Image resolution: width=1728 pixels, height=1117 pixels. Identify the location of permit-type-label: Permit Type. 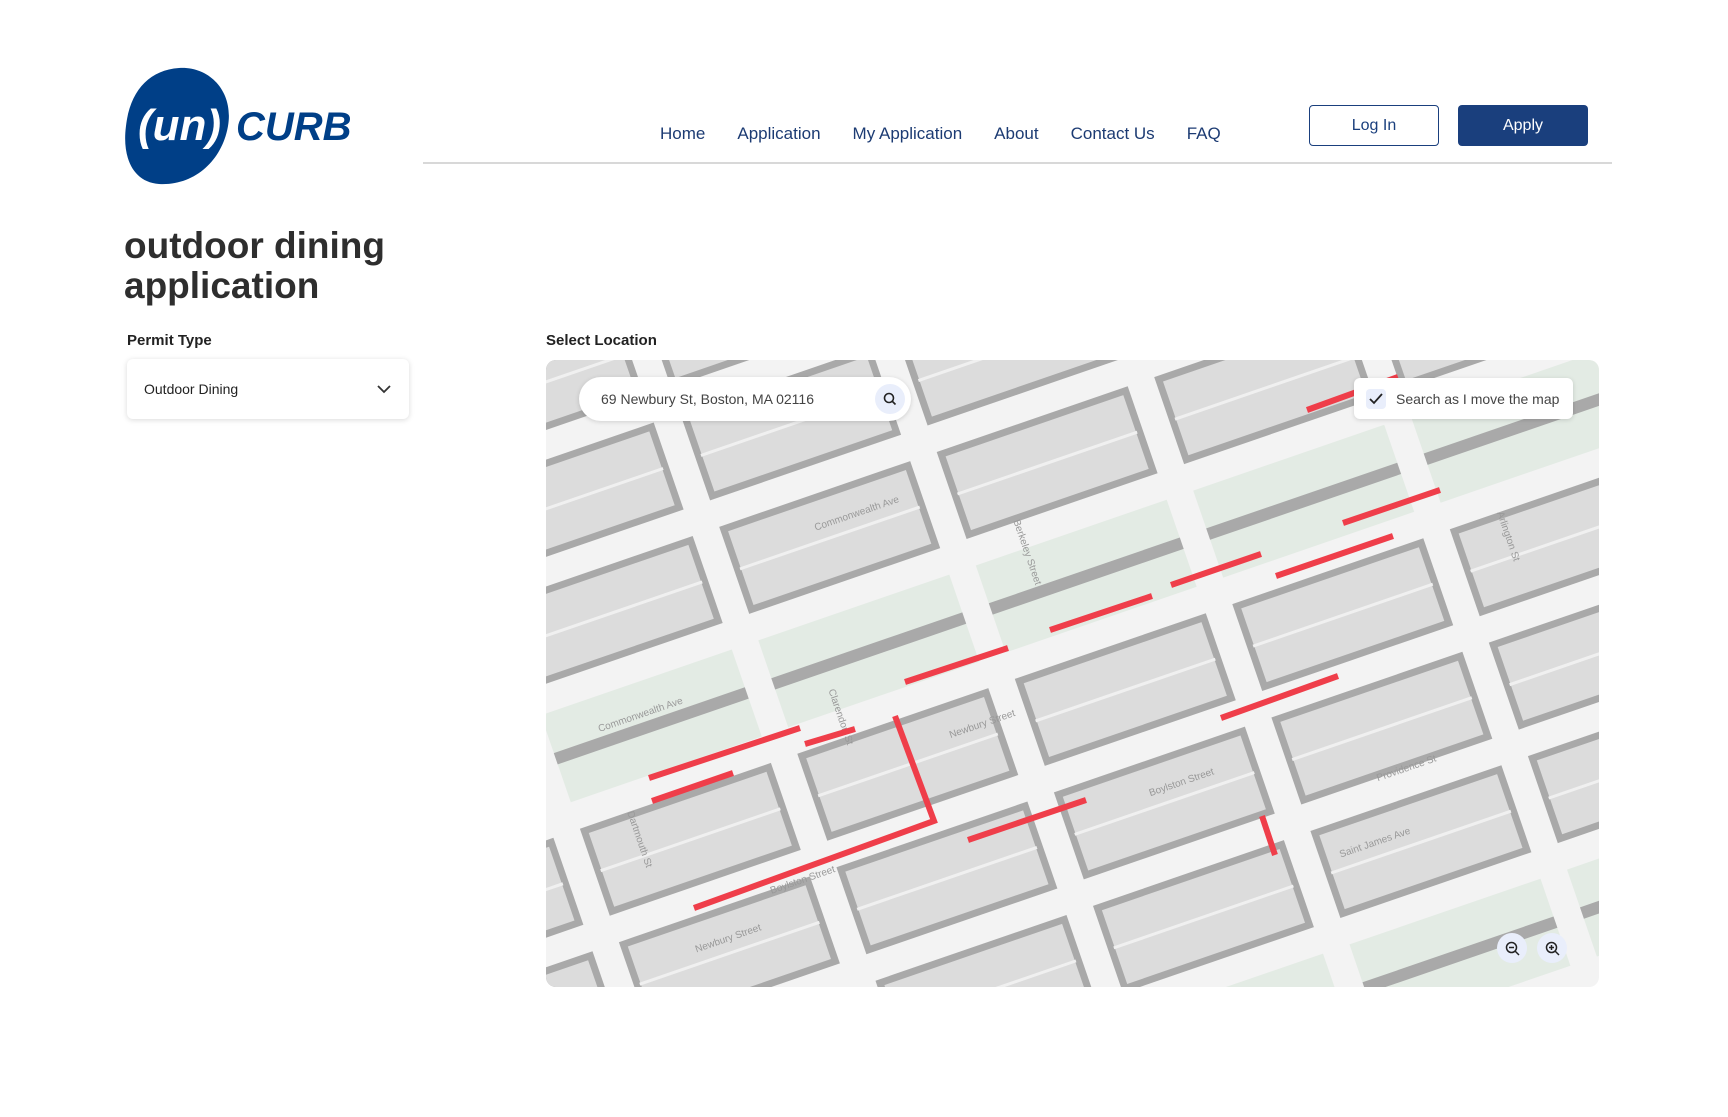
(169, 340).